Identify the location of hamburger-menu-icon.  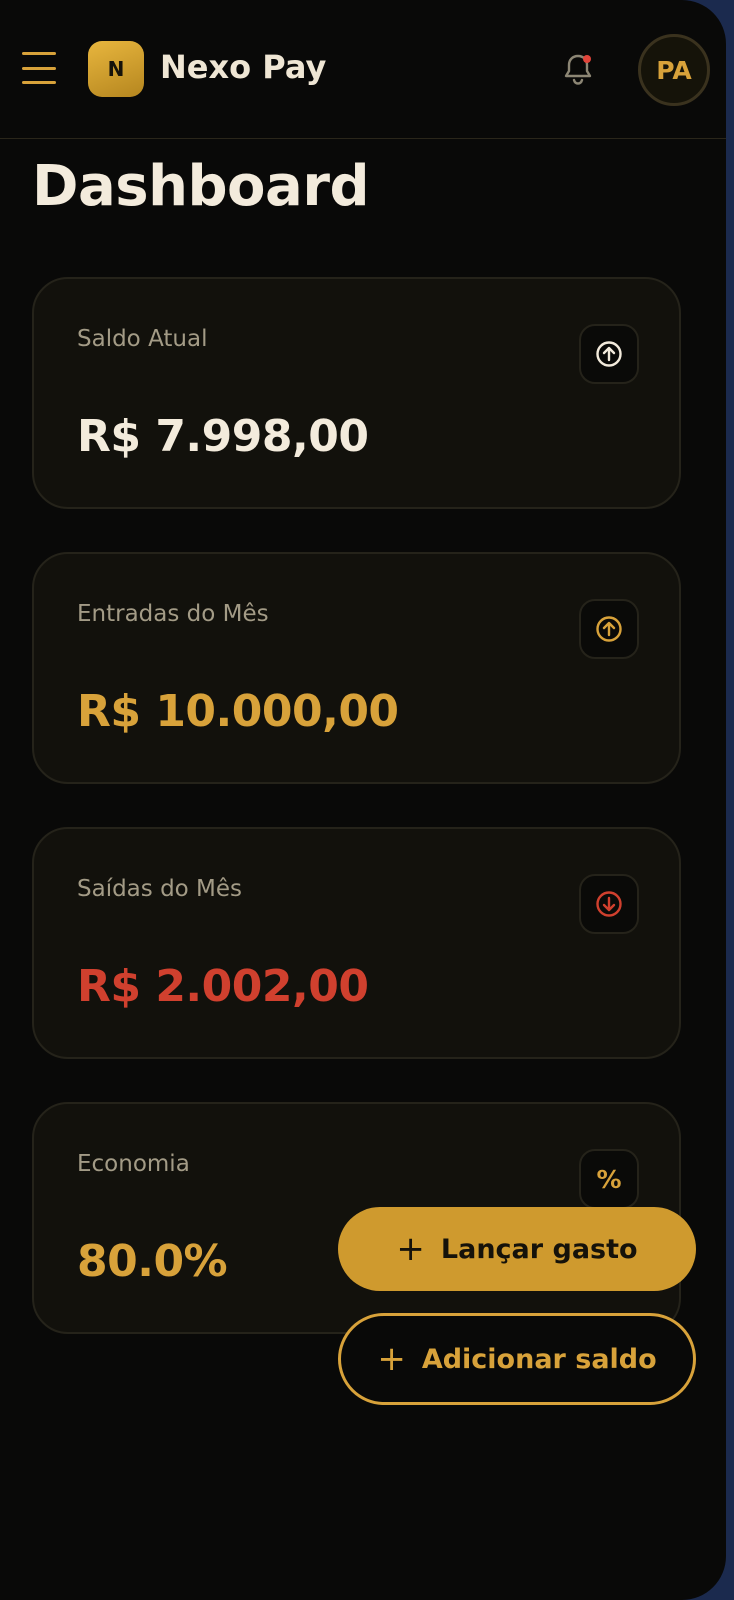
(39, 68).